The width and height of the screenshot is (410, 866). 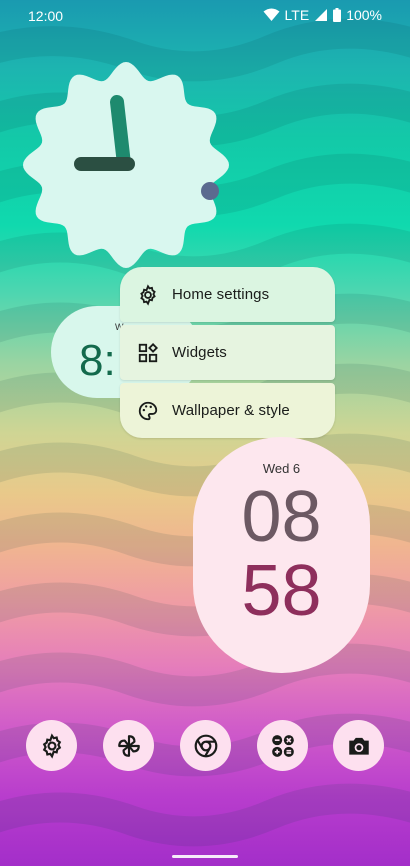 I want to click on calculator-icon, so click(x=282, y=745).